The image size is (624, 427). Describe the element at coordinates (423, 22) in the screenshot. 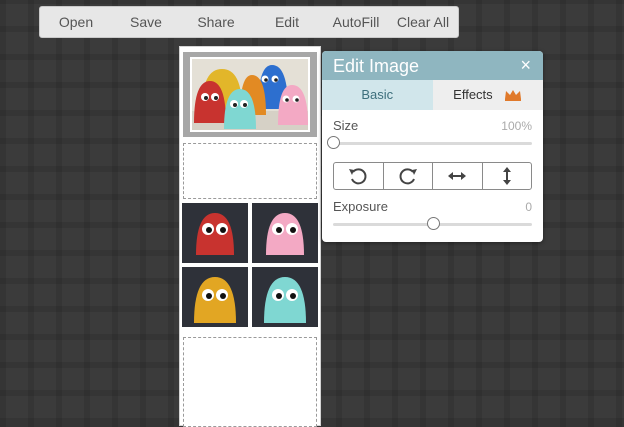

I see `clear-all-button: Clear All` at that location.